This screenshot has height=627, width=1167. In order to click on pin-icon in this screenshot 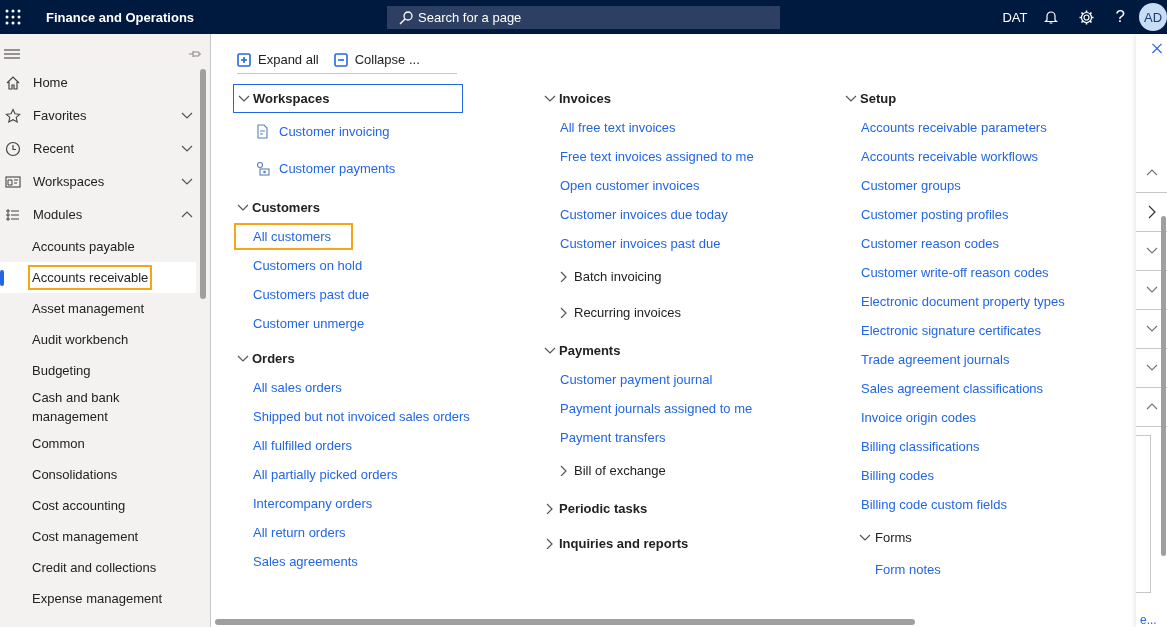, I will do `click(195, 54)`.